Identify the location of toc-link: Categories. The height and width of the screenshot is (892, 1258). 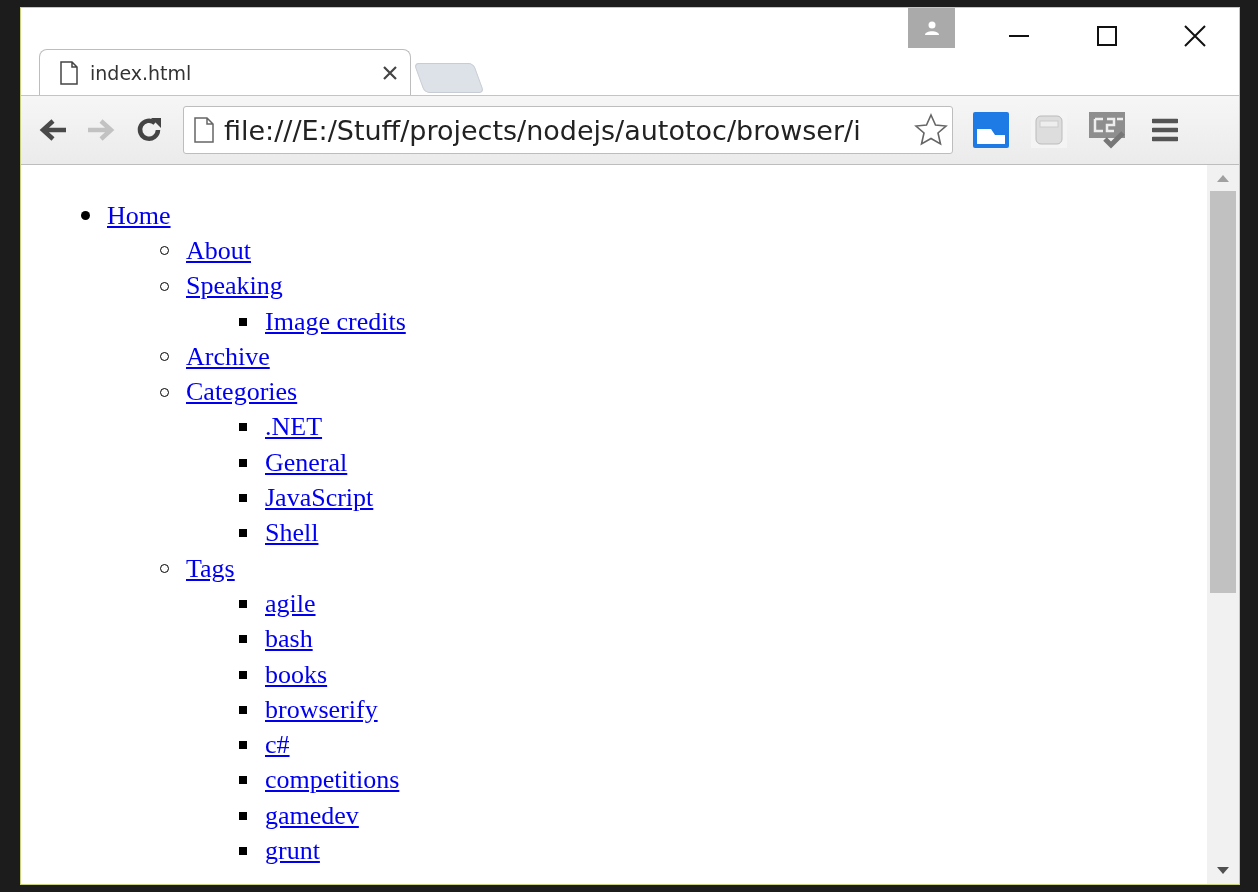
(242, 392).